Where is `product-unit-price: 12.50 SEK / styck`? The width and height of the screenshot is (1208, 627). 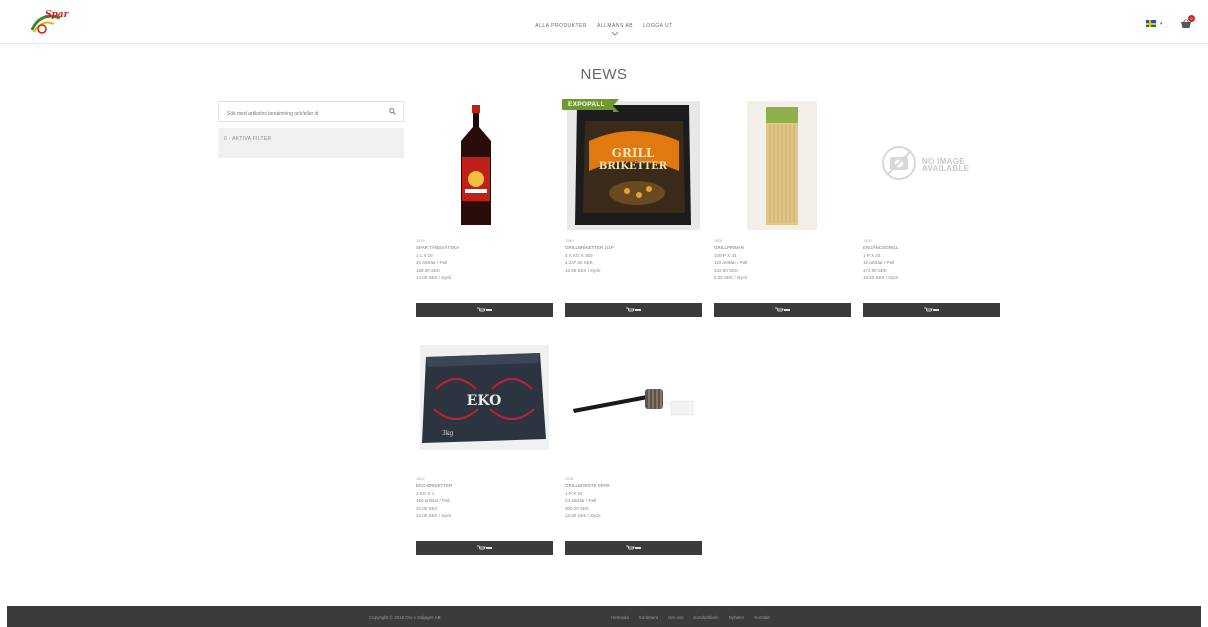
product-unit-price: 12.50 SEK / styck is located at coordinates (583, 516).